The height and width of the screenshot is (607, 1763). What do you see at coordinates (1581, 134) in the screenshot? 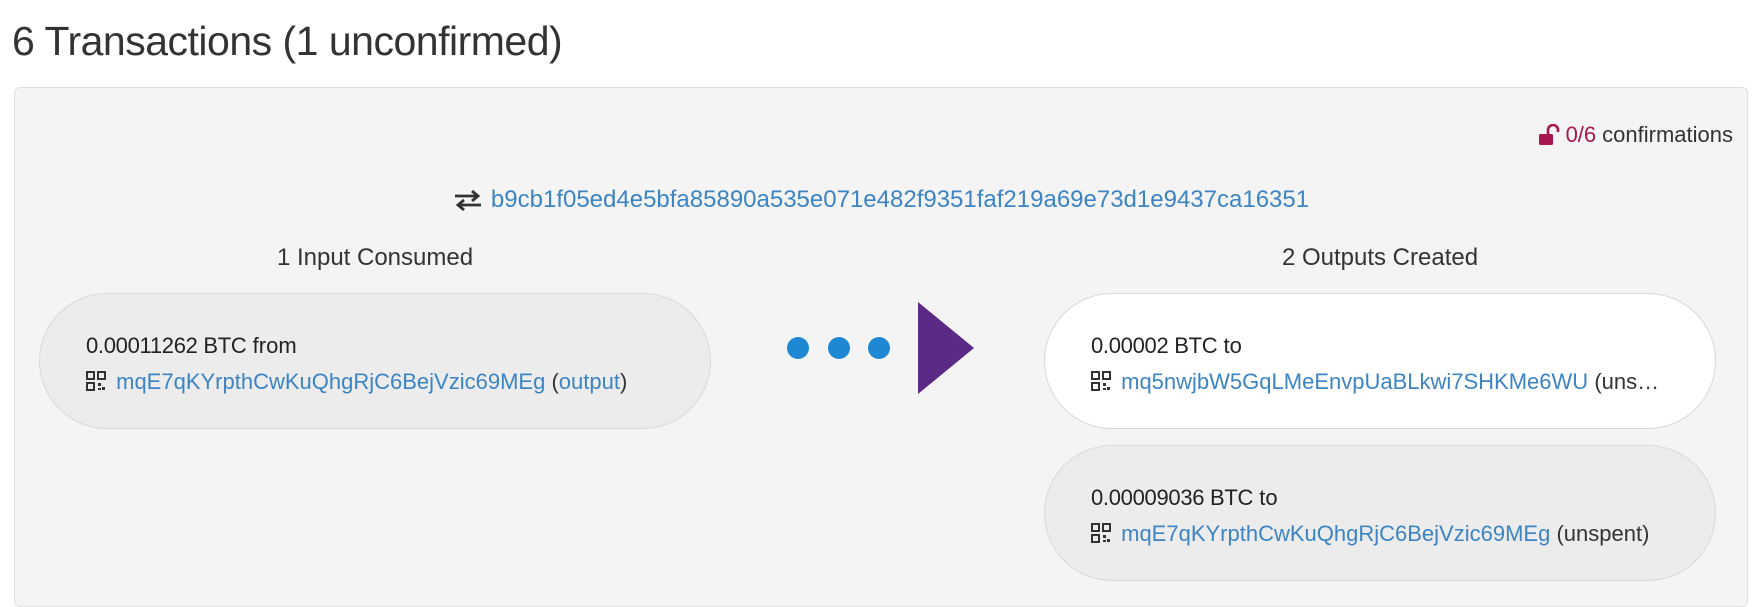
I see `confirmations-count: 0/6` at bounding box center [1581, 134].